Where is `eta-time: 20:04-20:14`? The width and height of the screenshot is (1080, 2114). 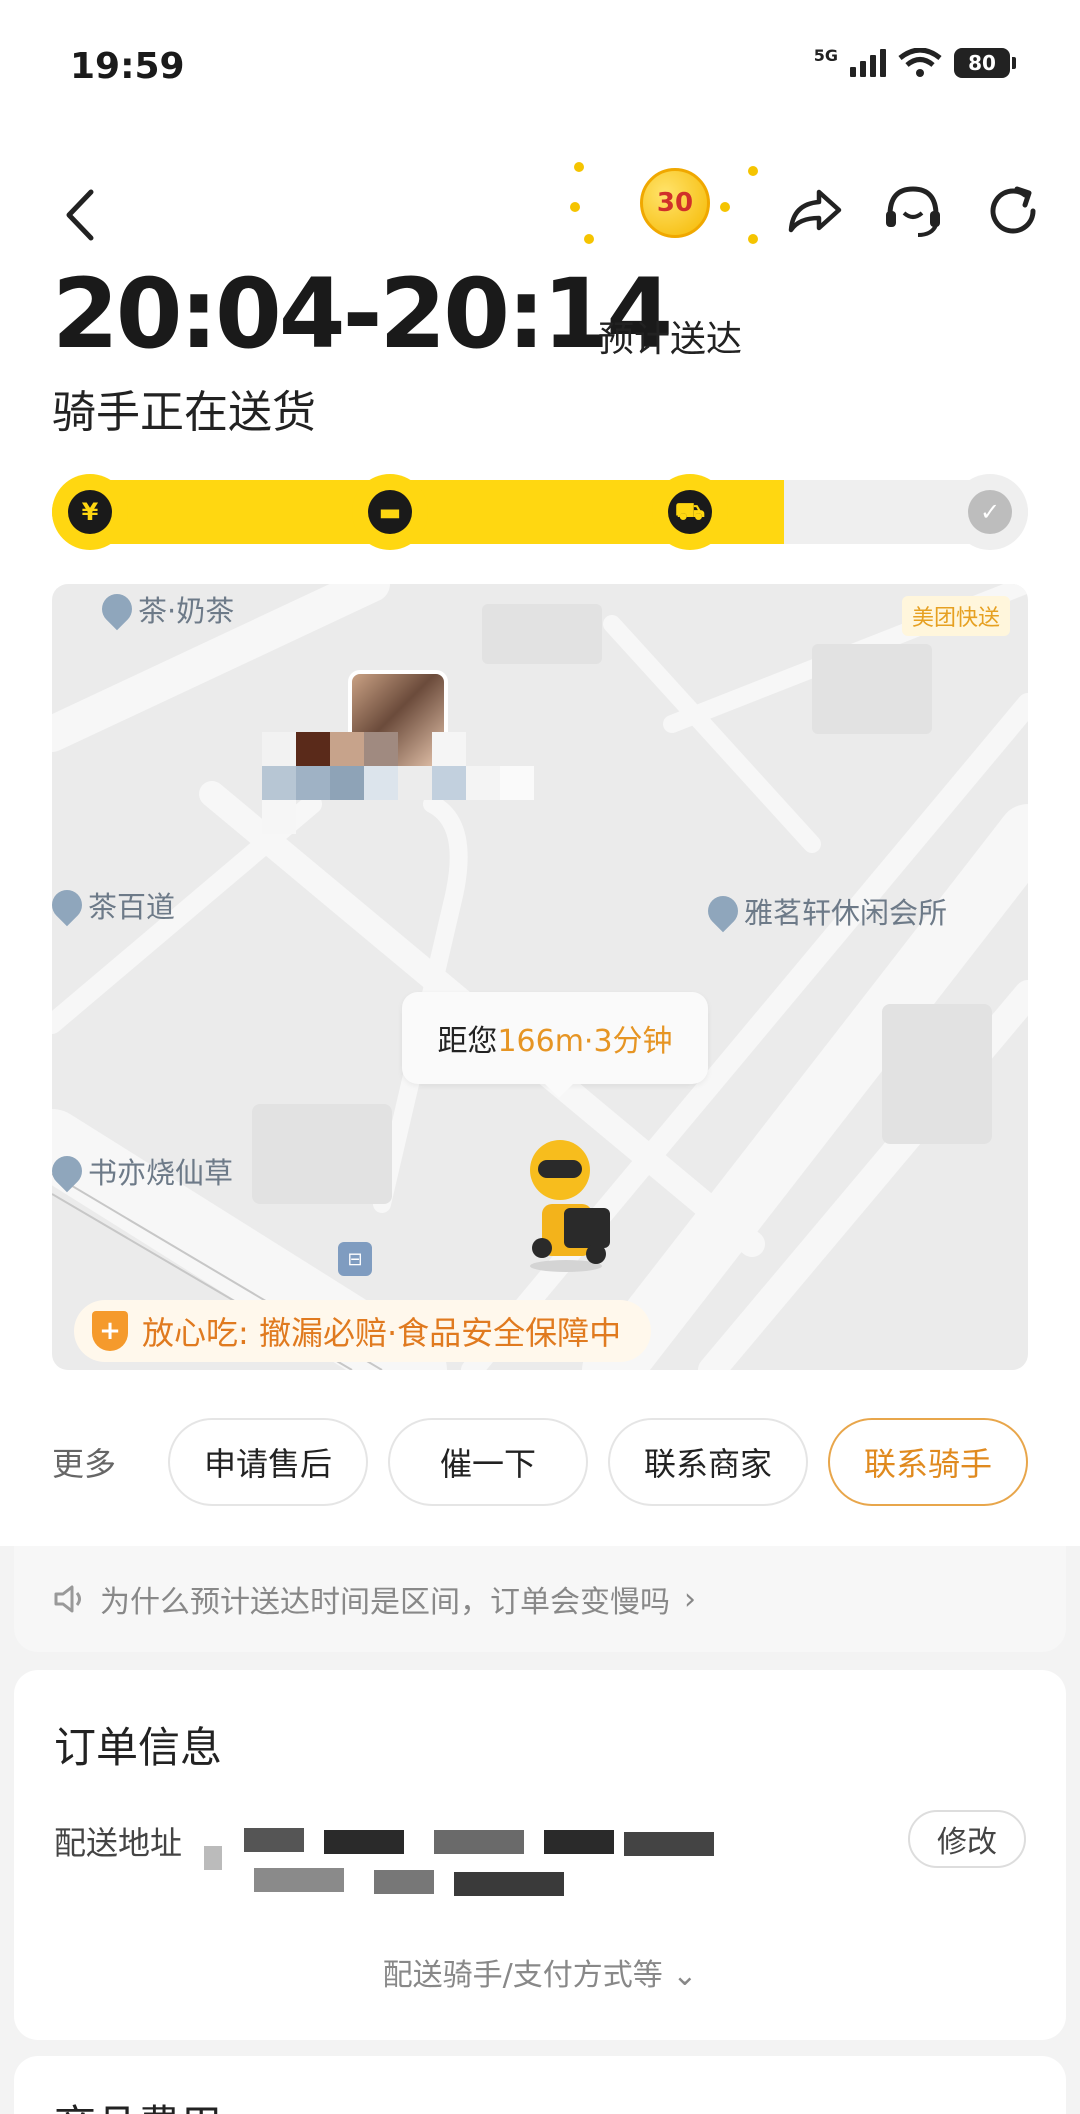 eta-time: 20:04-20:14 is located at coordinates (362, 314).